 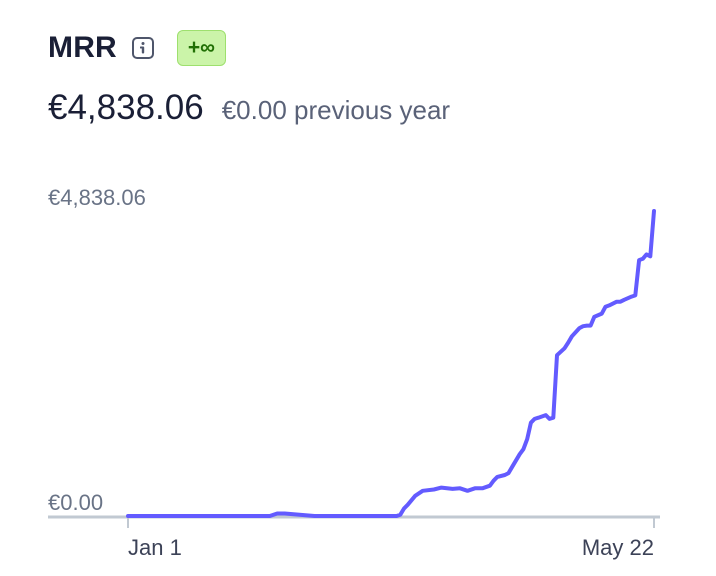 I want to click on x-tick-end: May 22, so click(x=618, y=547).